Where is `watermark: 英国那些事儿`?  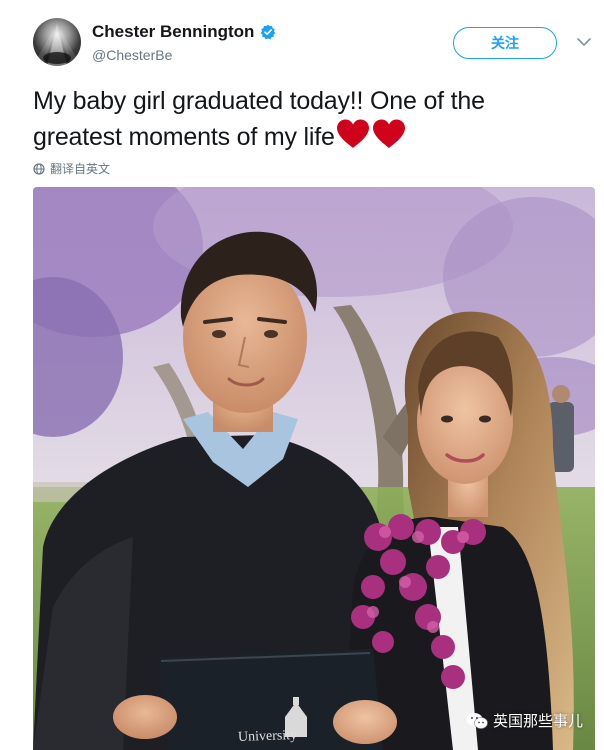 watermark: 英国那些事儿 is located at coordinates (524, 720).